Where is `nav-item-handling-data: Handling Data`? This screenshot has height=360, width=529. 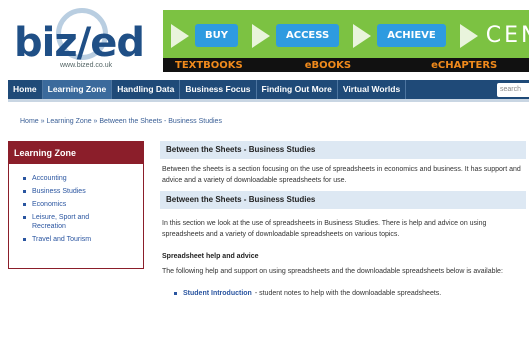 nav-item-handling-data: Handling Data is located at coordinates (146, 89).